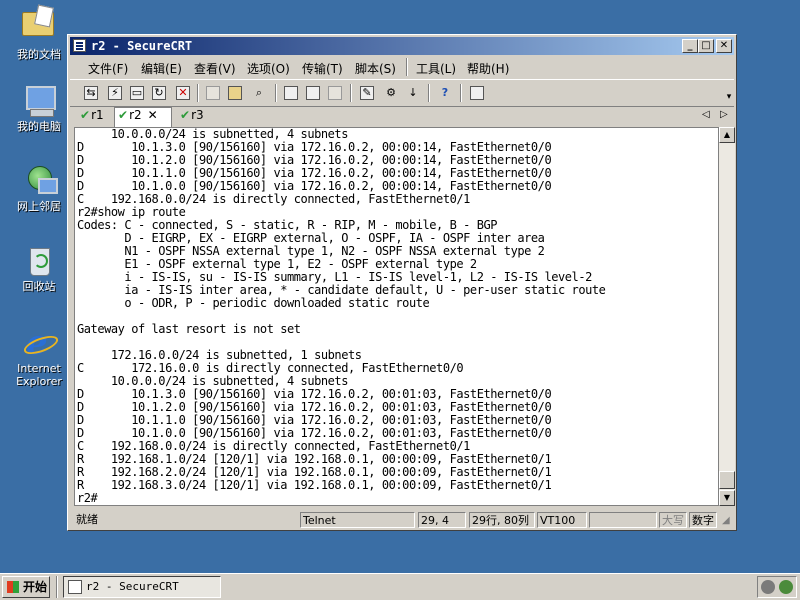 Image resolution: width=800 pixels, height=600 pixels. Describe the element at coordinates (87, 519) in the screenshot. I see `status-ready: 就绪` at that location.